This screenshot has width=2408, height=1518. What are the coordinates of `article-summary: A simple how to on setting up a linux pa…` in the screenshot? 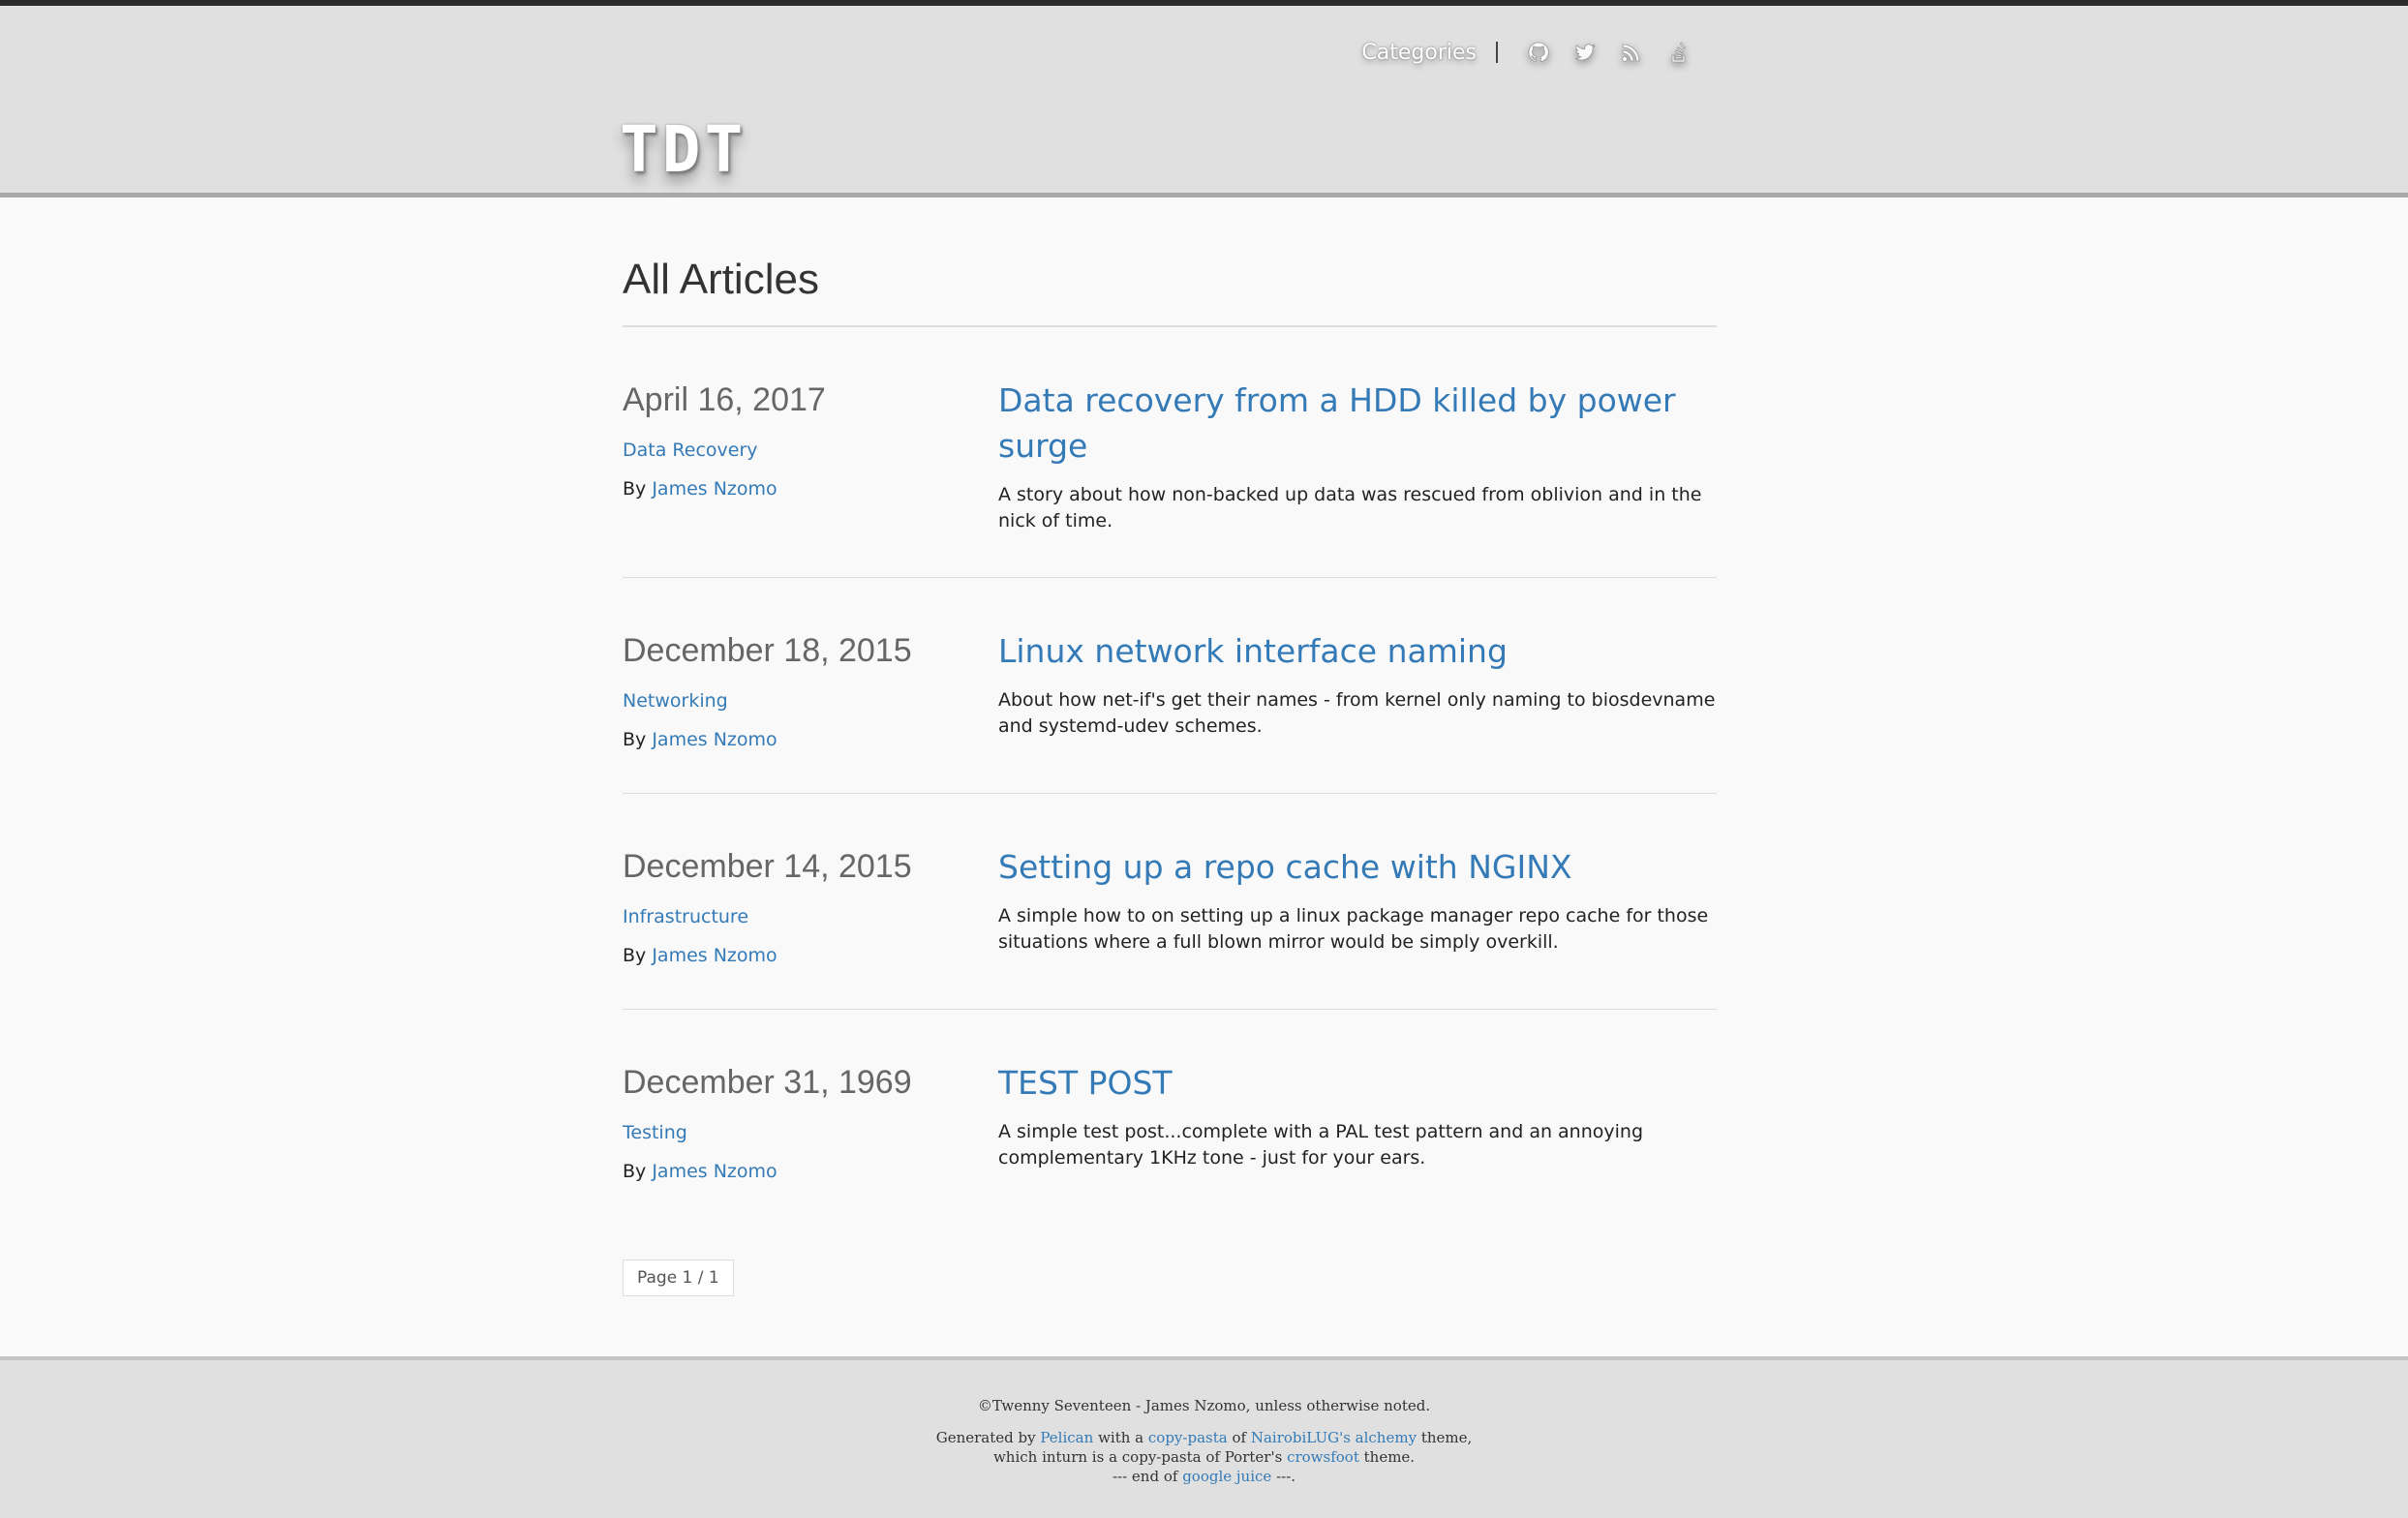 It's located at (1354, 929).